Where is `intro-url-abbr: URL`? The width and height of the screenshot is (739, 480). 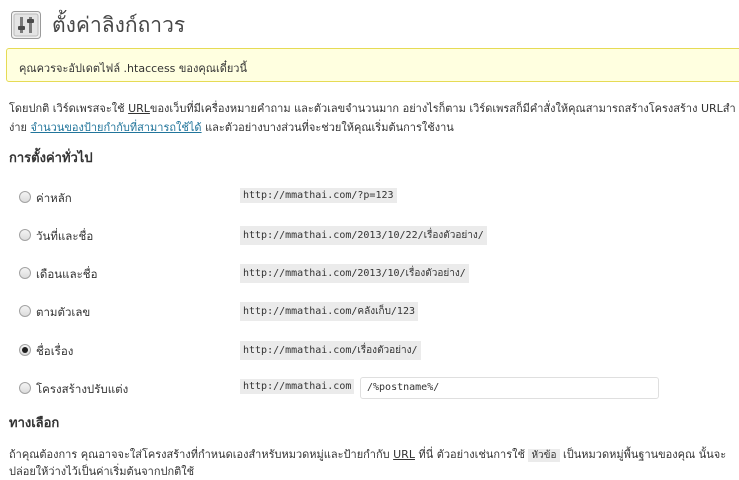 intro-url-abbr: URL is located at coordinates (139, 108).